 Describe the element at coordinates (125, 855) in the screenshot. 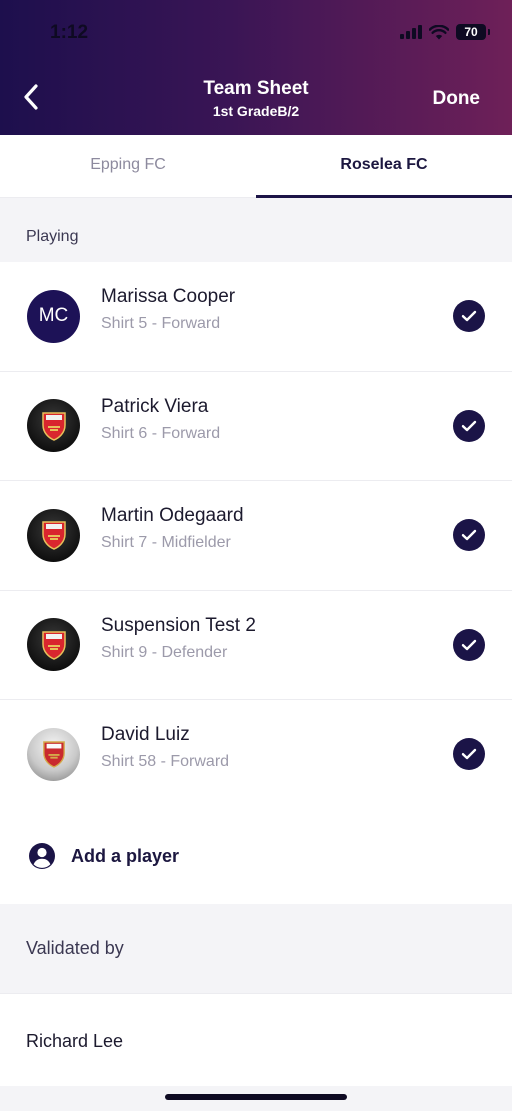

I see `add-player-label: Add a player` at that location.